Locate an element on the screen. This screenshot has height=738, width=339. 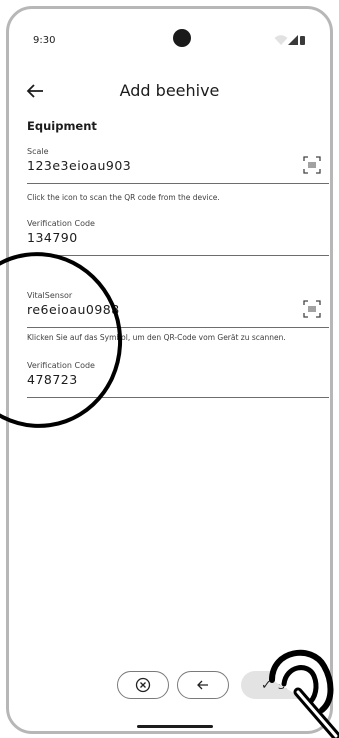
status-time: 9:30 is located at coordinates (44, 40).